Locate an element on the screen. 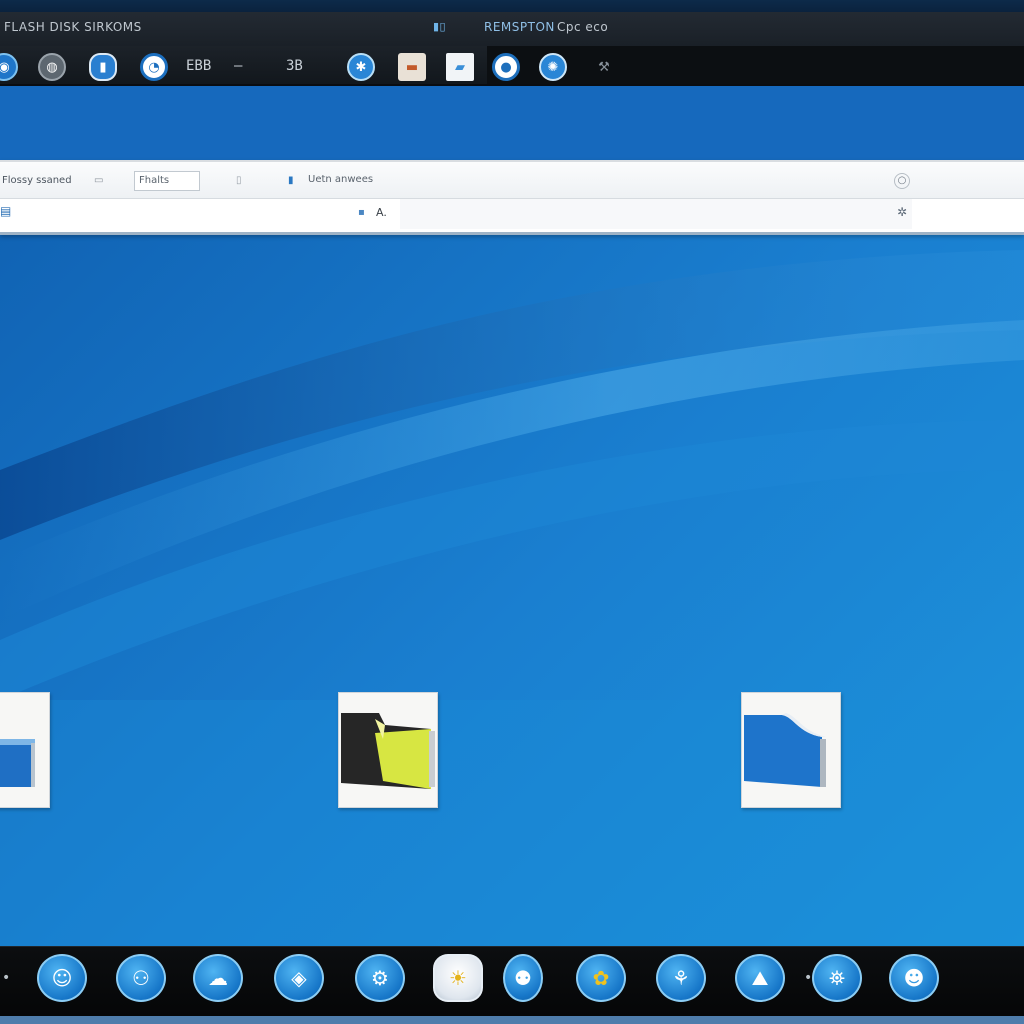 The width and height of the screenshot is (1024, 1024). dock-app-1-icon: ☺ is located at coordinates (62, 978).